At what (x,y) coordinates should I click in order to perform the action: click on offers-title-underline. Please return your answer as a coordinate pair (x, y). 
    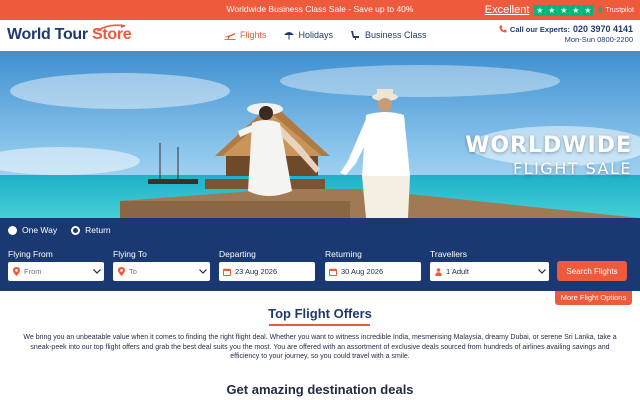
    Looking at the image, I should click on (319, 325).